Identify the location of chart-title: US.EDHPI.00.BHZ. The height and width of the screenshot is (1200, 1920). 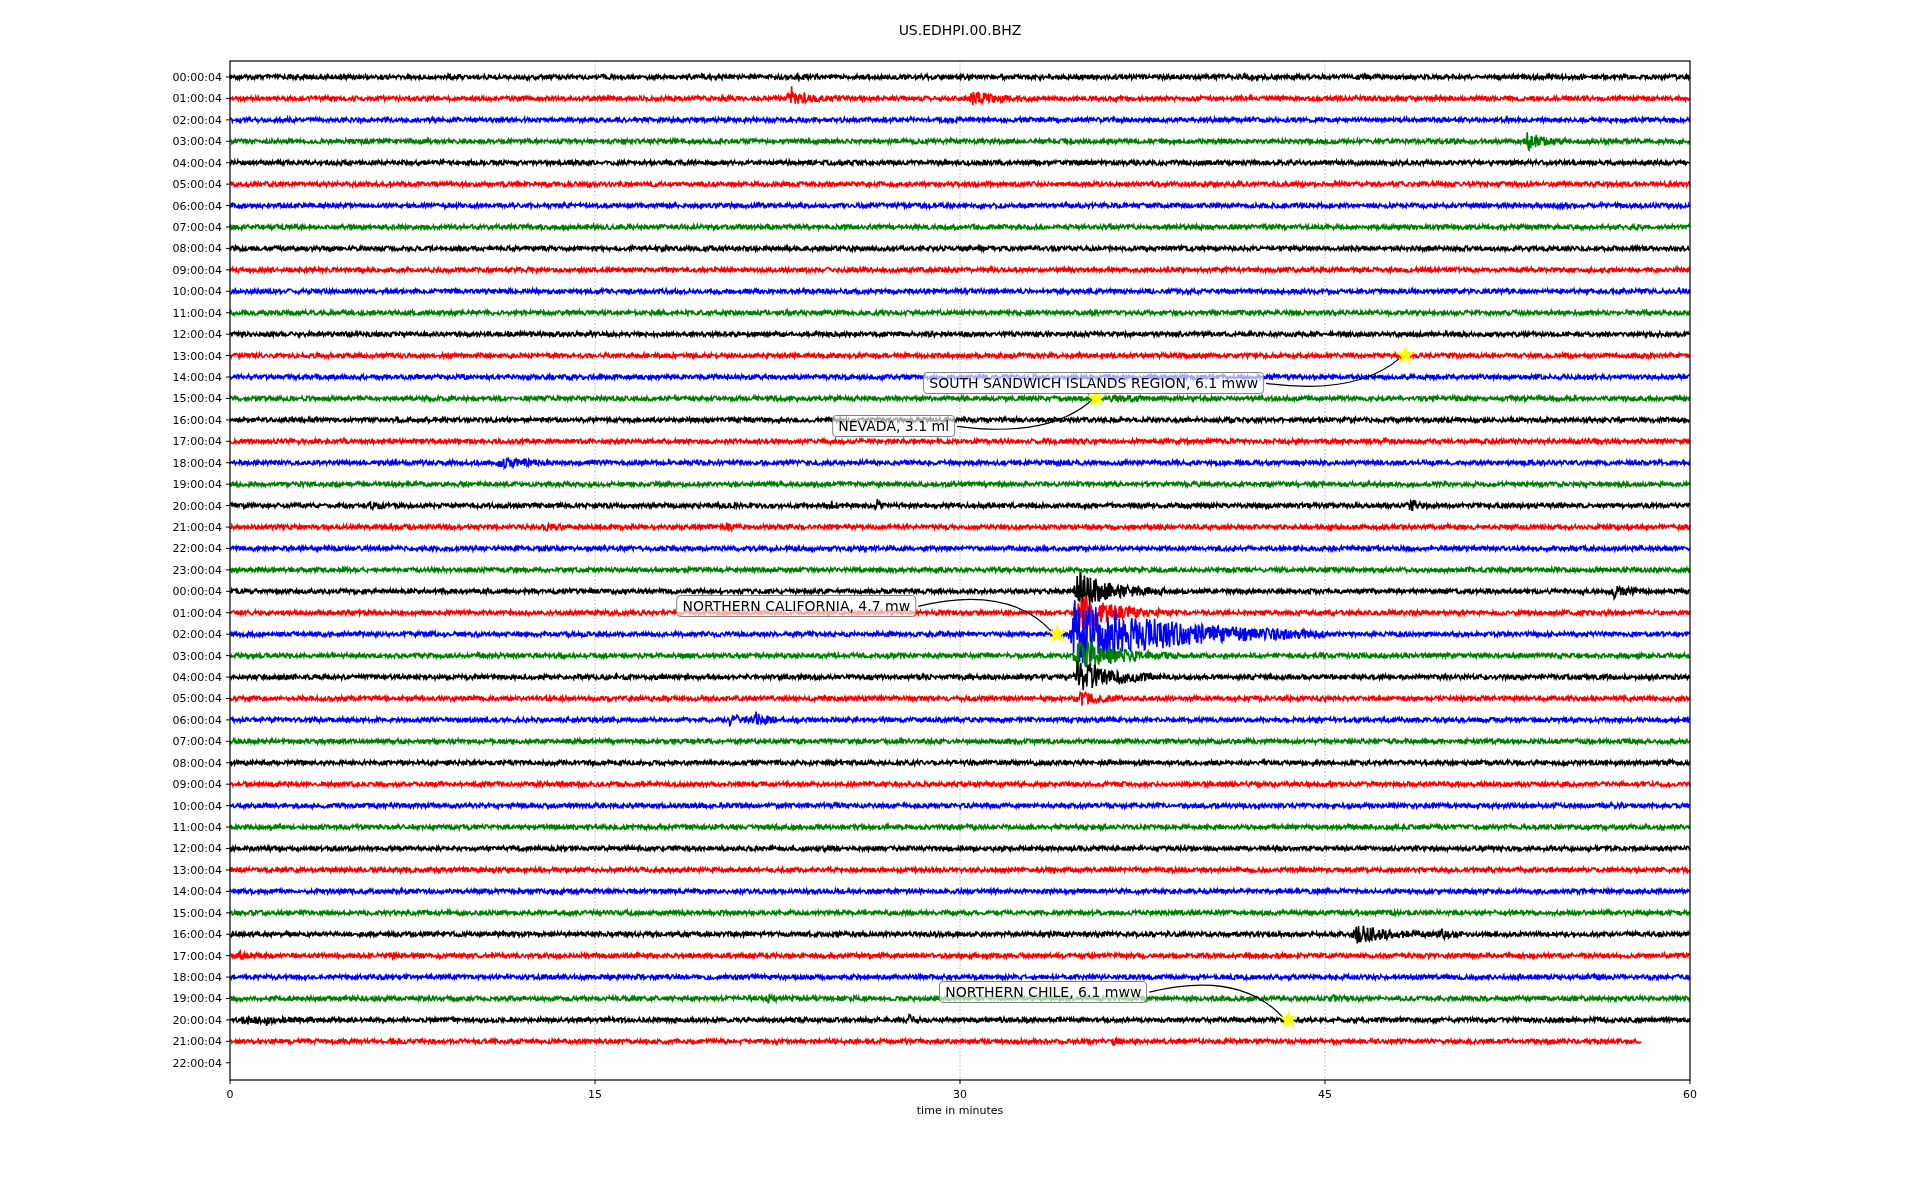
(960, 30).